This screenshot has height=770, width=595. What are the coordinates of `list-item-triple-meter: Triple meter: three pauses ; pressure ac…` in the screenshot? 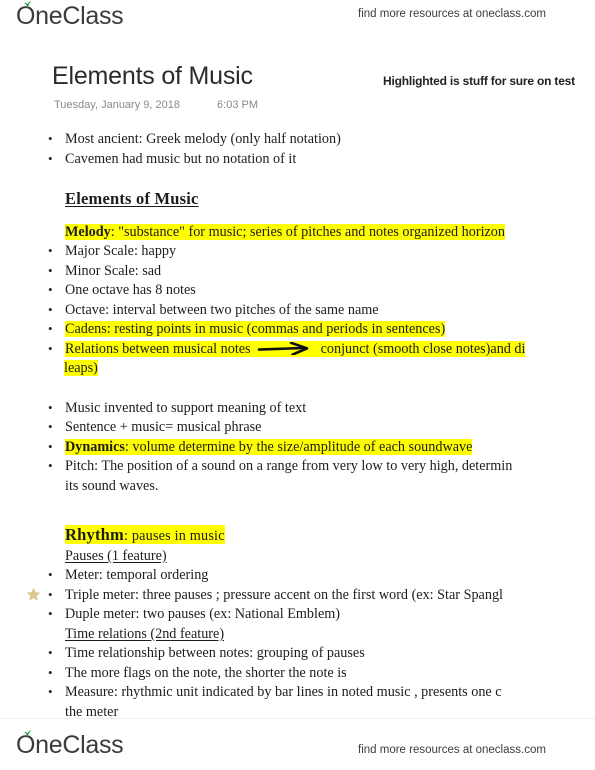 It's located at (297, 595).